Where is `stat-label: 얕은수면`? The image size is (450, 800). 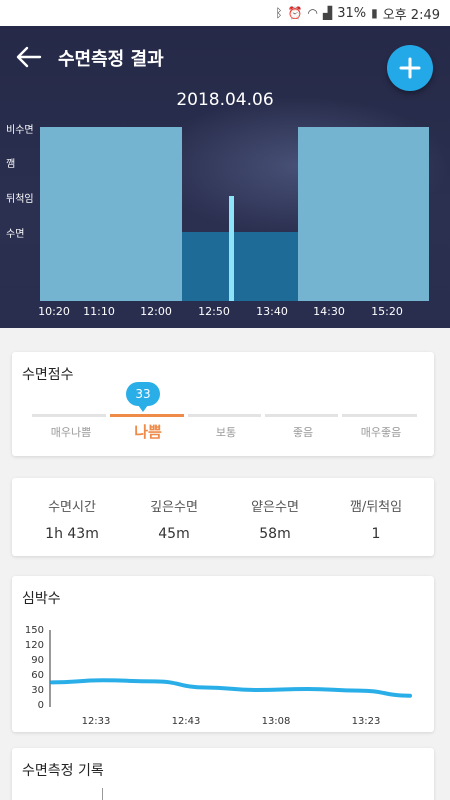
stat-label: 얕은수면 is located at coordinates (275, 507).